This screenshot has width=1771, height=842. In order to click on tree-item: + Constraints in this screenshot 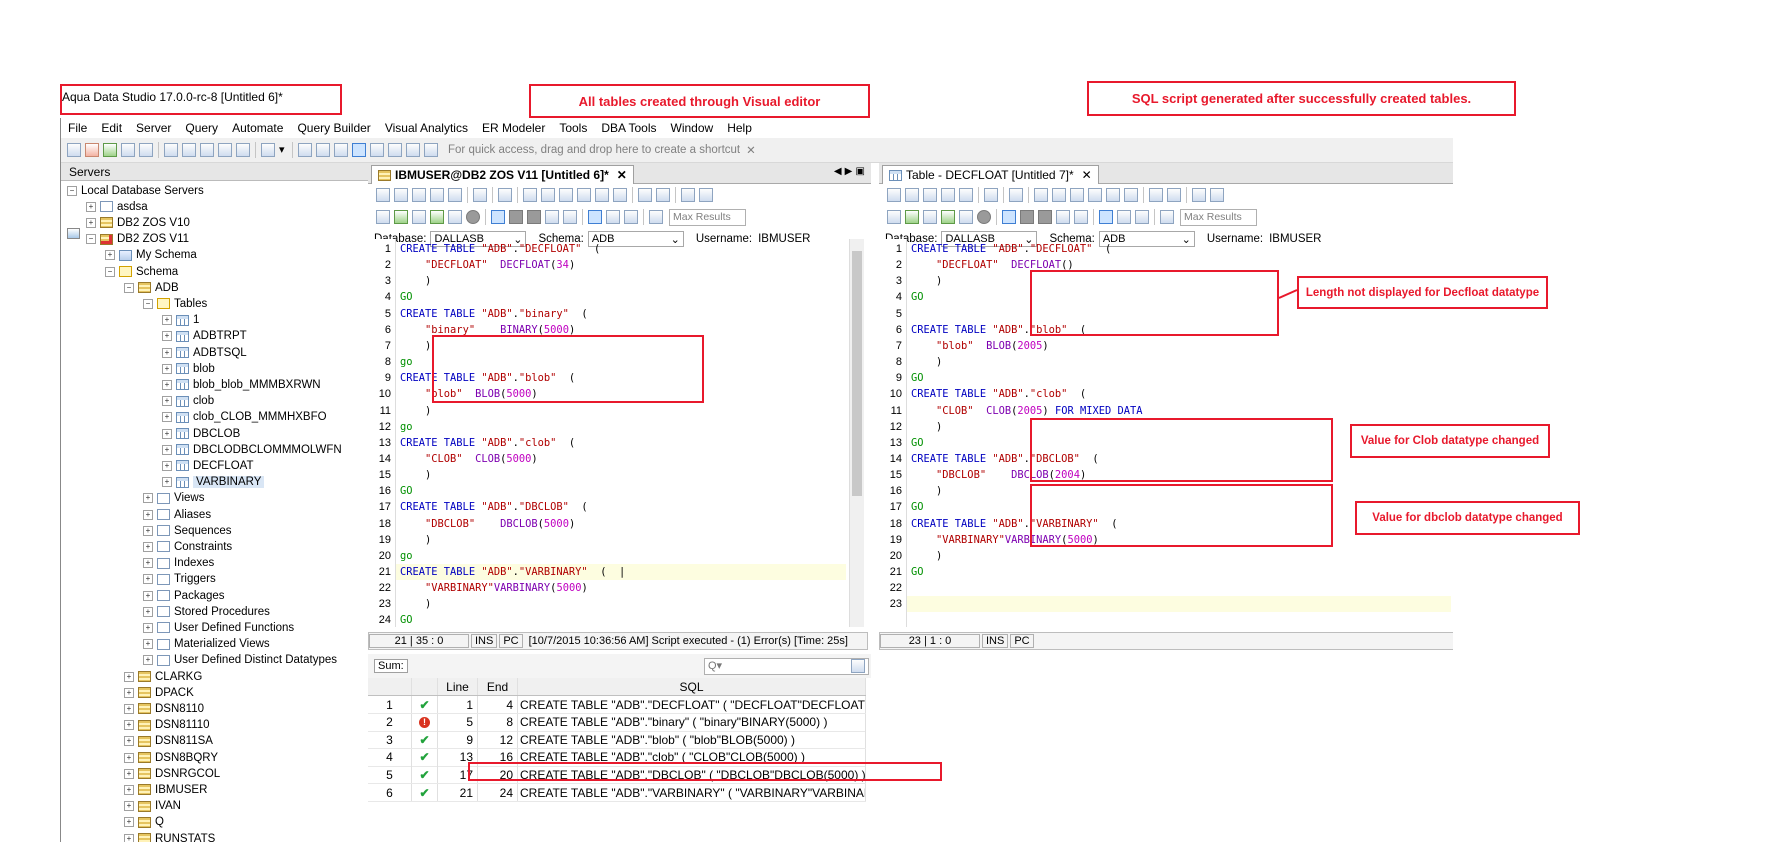, I will do `click(187, 546)`.